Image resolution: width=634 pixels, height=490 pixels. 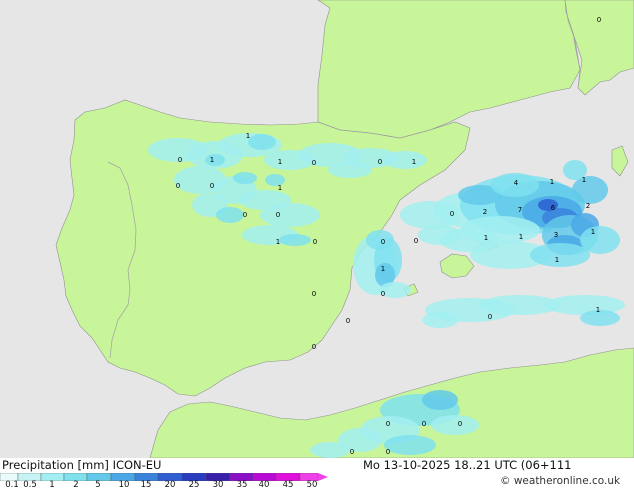 What do you see at coordinates (82, 465) in the screenshot?
I see `map-title: Precipitation [mm] ICON-EU` at bounding box center [82, 465].